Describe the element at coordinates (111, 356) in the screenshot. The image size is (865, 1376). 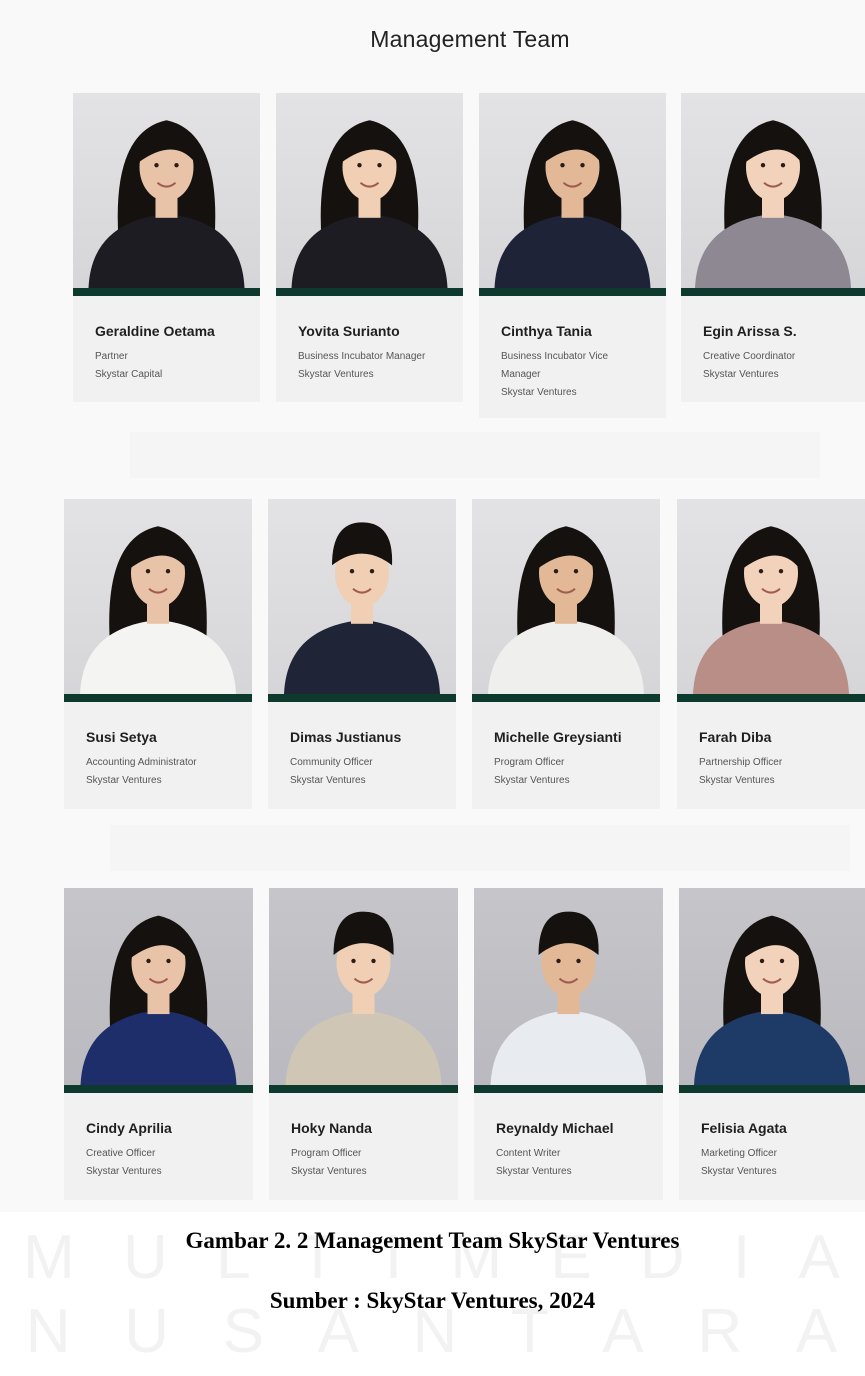
I see `member-role-line: Partner` at that location.